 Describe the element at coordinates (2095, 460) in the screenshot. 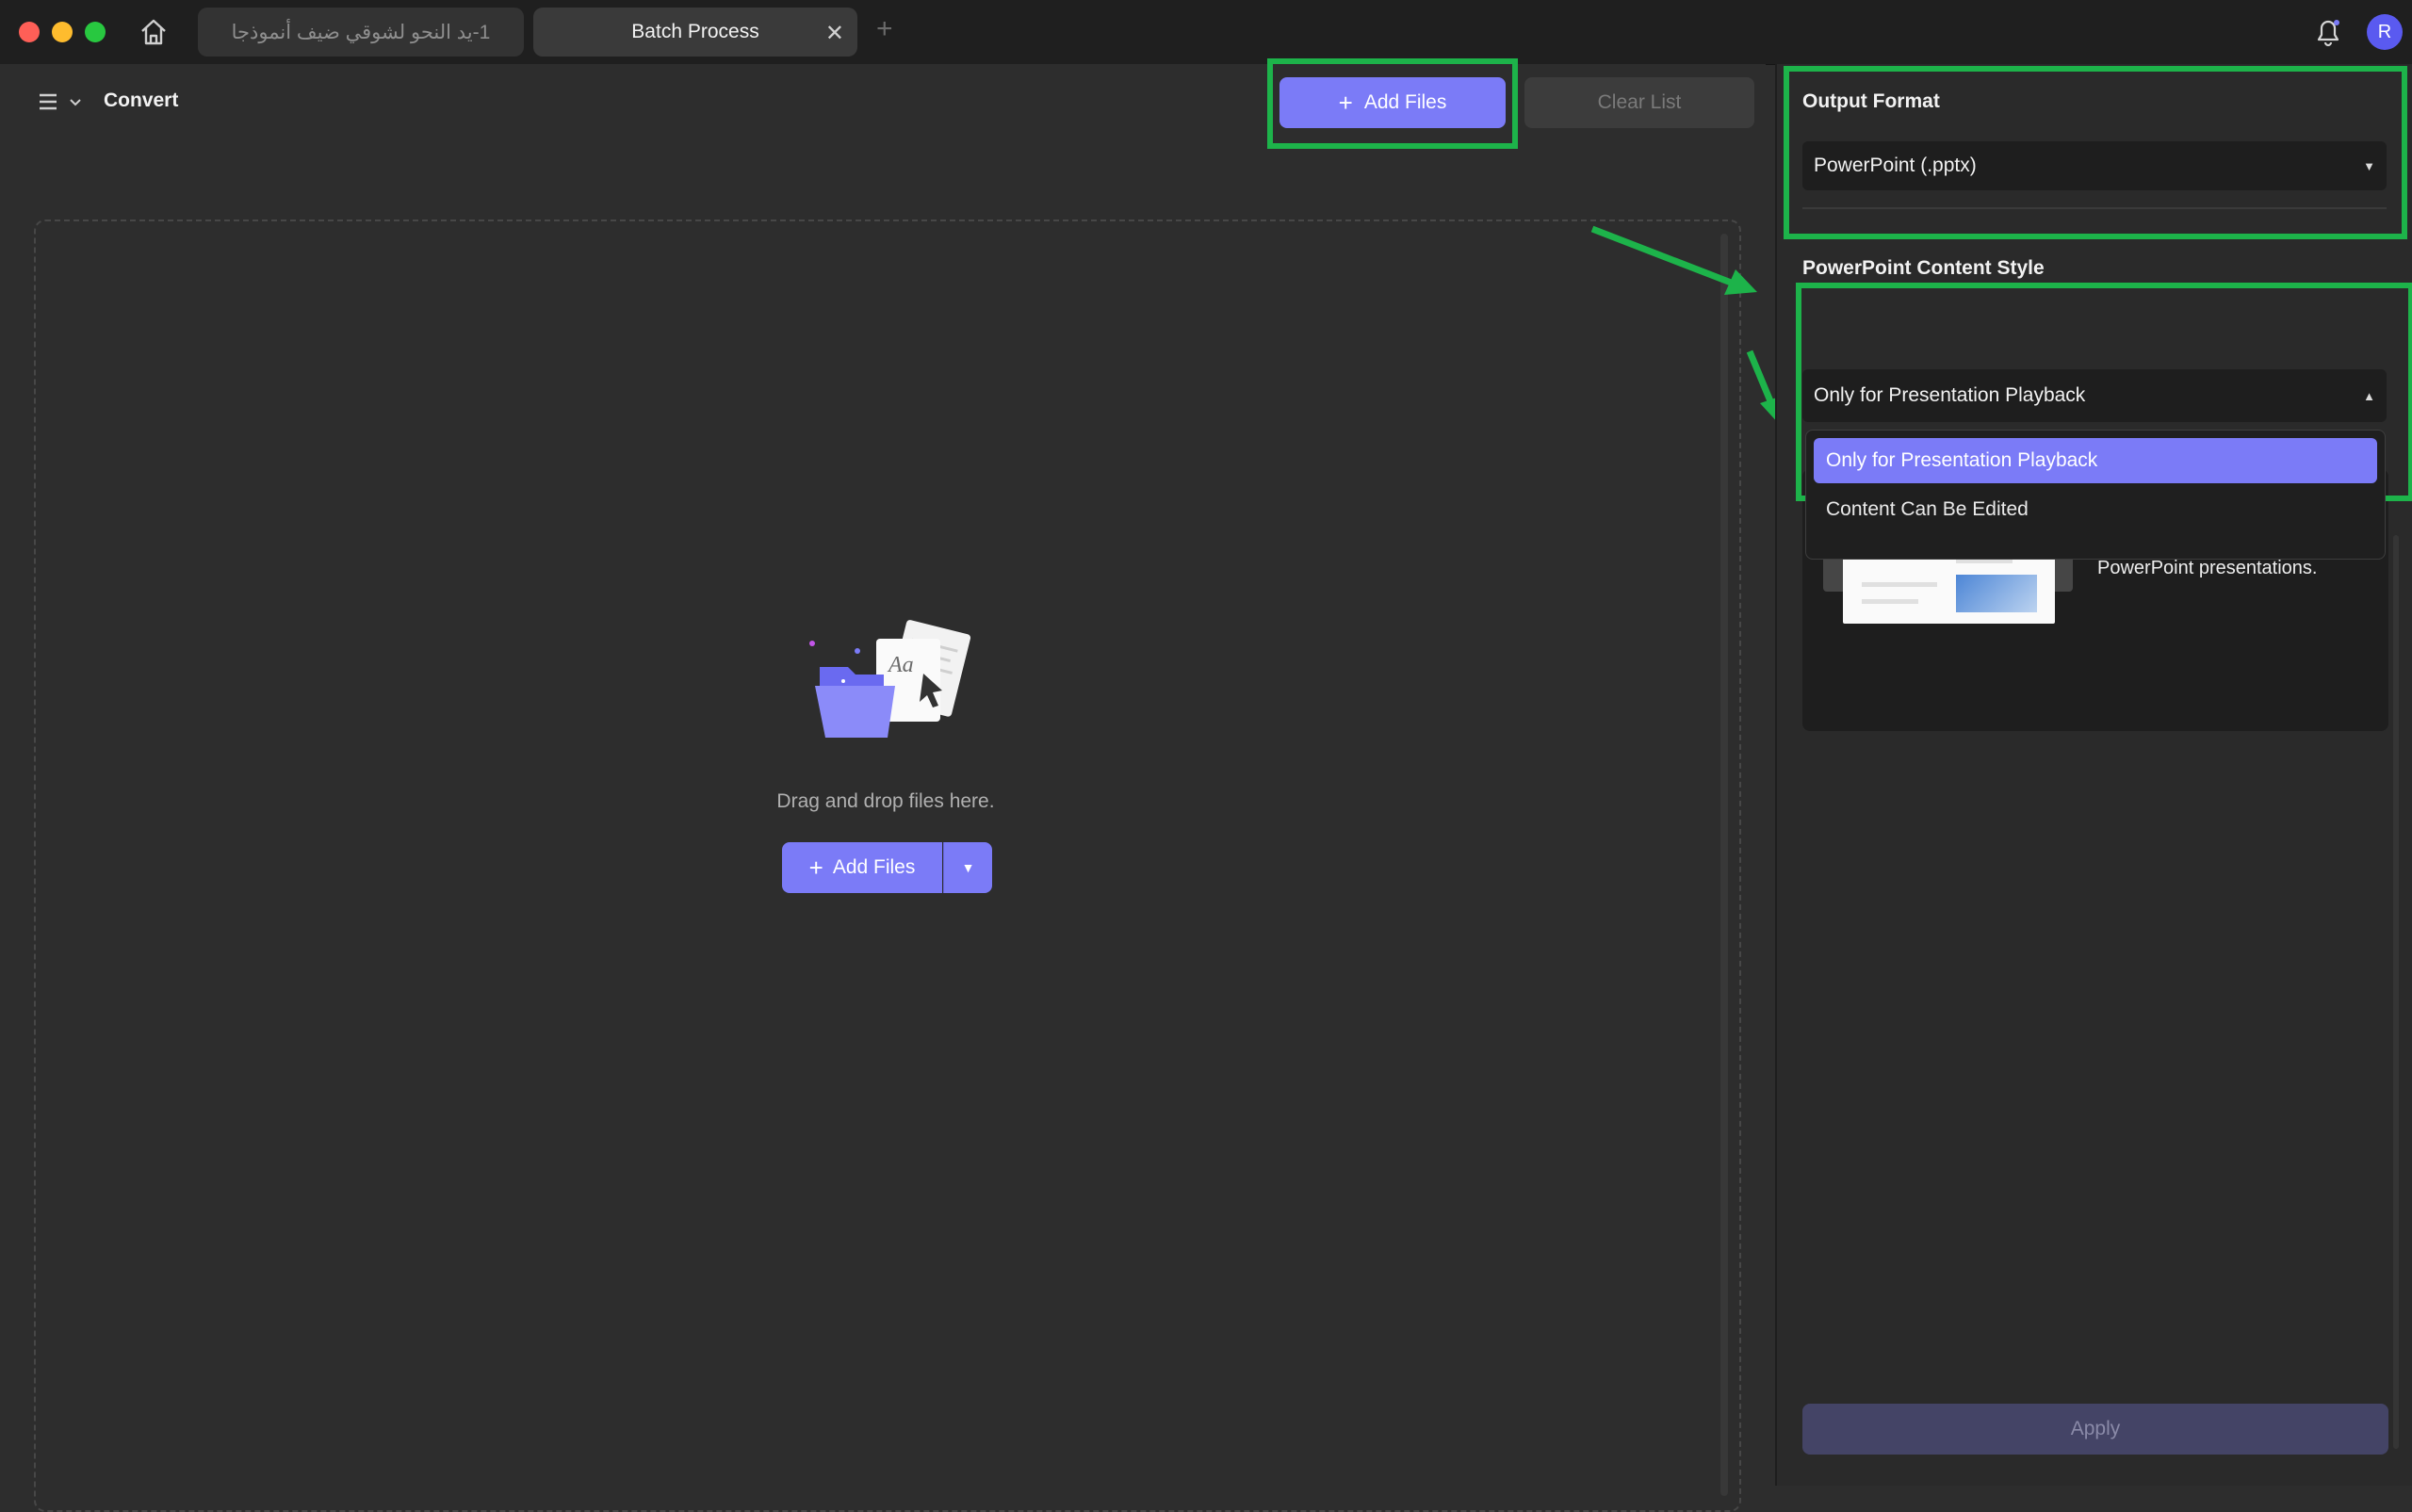

I see `content-style-option-playback: Only for Presentation Playback` at that location.